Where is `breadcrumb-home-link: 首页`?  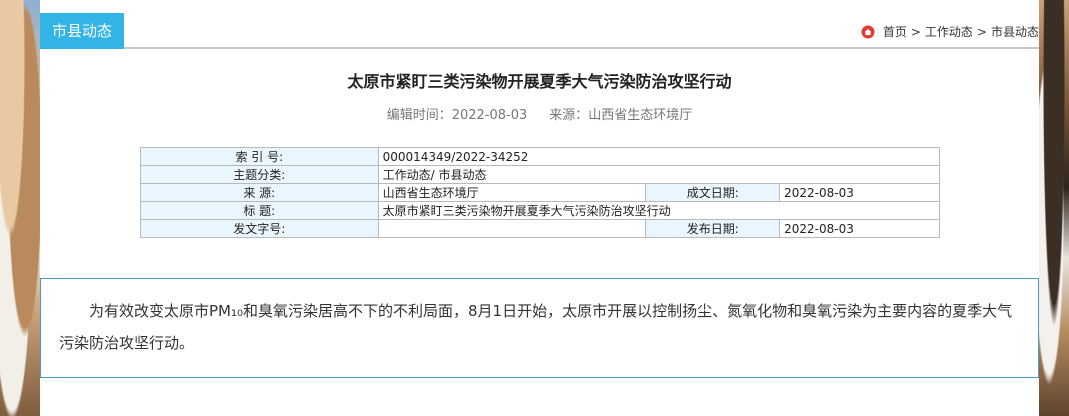
breadcrumb-home-link: 首页 is located at coordinates (895, 31).